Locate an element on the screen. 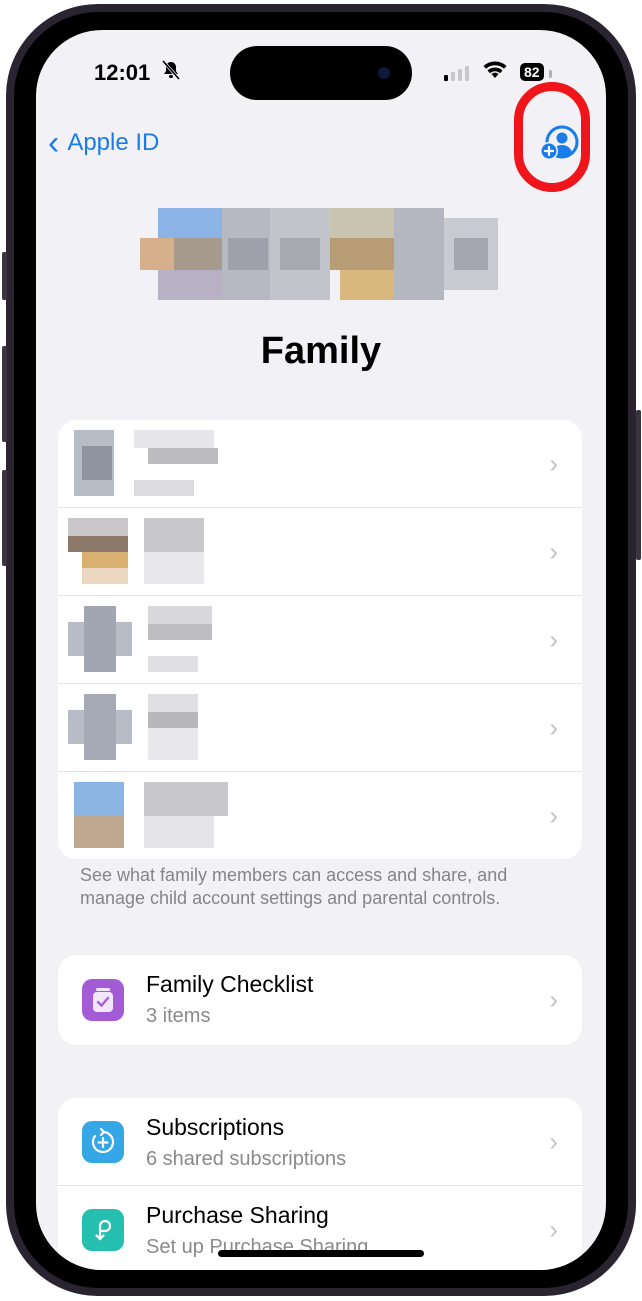 This screenshot has height=1301, width=642. bell-slash-icon is located at coordinates (171, 72).